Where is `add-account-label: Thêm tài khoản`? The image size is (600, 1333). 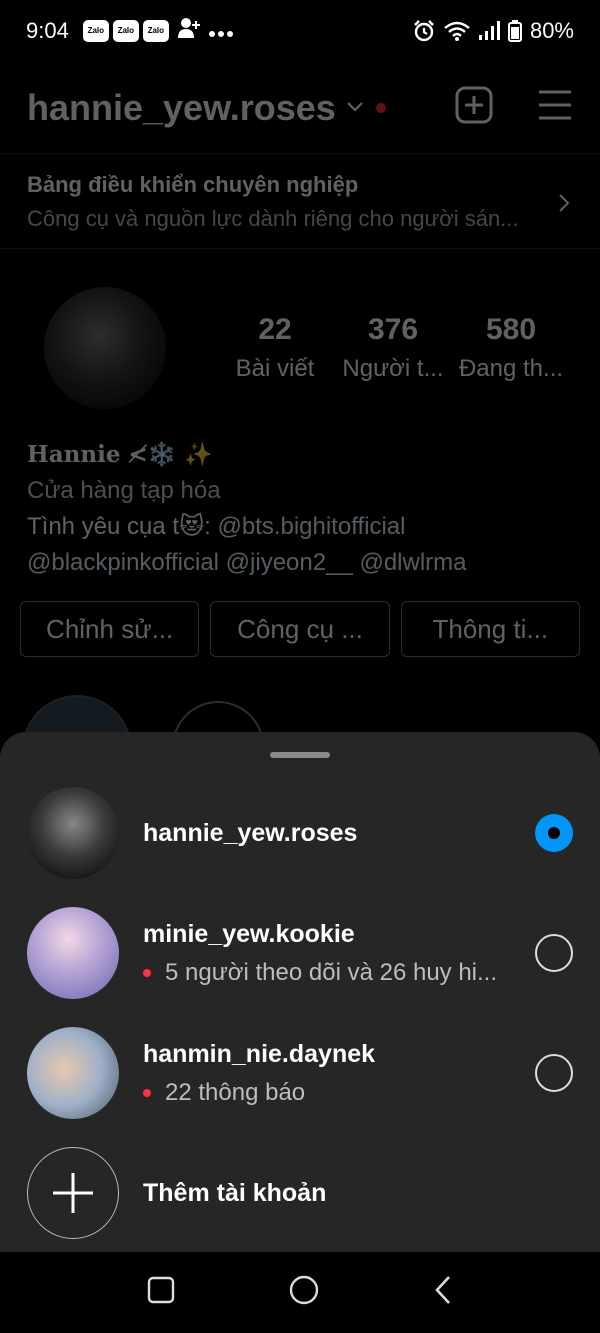 add-account-label: Thêm tài khoản is located at coordinates (235, 1192).